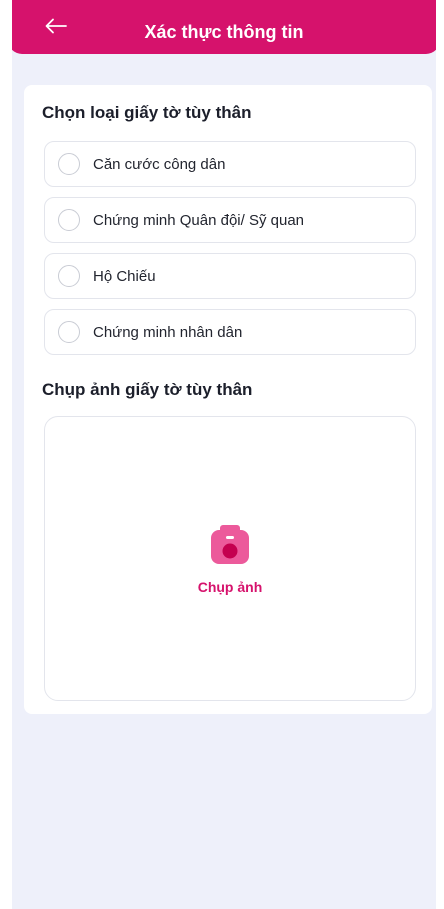  I want to click on camera-icon, so click(230, 544).